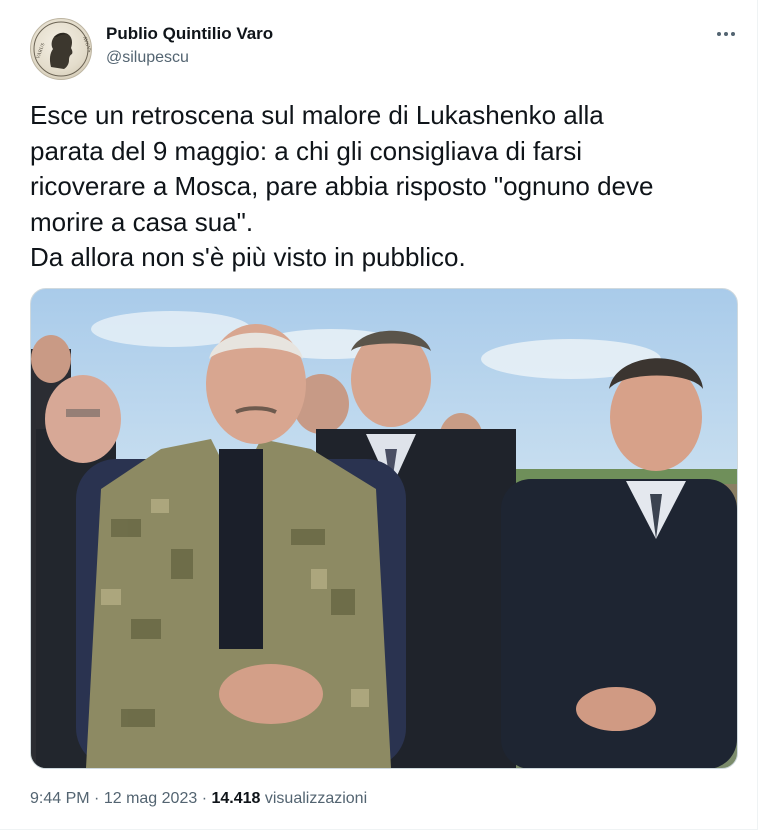 Image resolution: width=771 pixels, height=830 pixels. Describe the element at coordinates (189, 34) in the screenshot. I see `author-display-name: Publio Quintilio Varo` at that location.